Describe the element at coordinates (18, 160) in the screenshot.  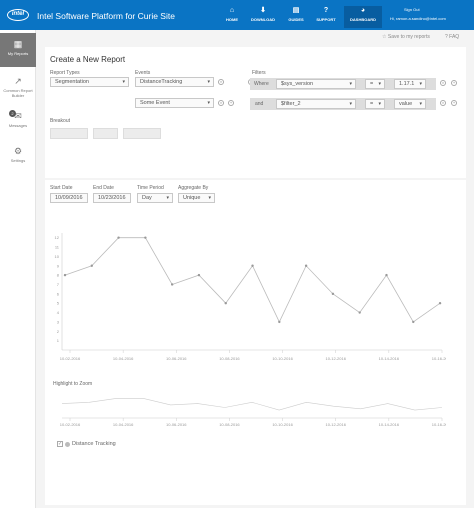
I see `sidebar-item-label: Settings` at that location.